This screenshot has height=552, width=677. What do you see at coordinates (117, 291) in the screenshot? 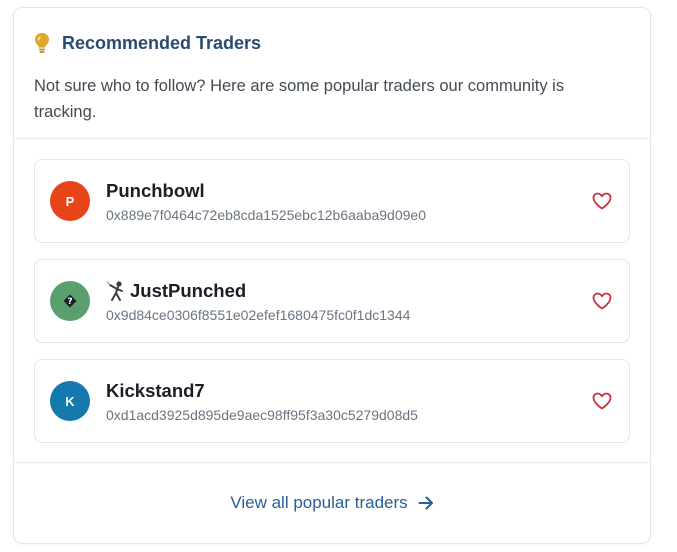
I see `fencer-emoji-icon` at bounding box center [117, 291].